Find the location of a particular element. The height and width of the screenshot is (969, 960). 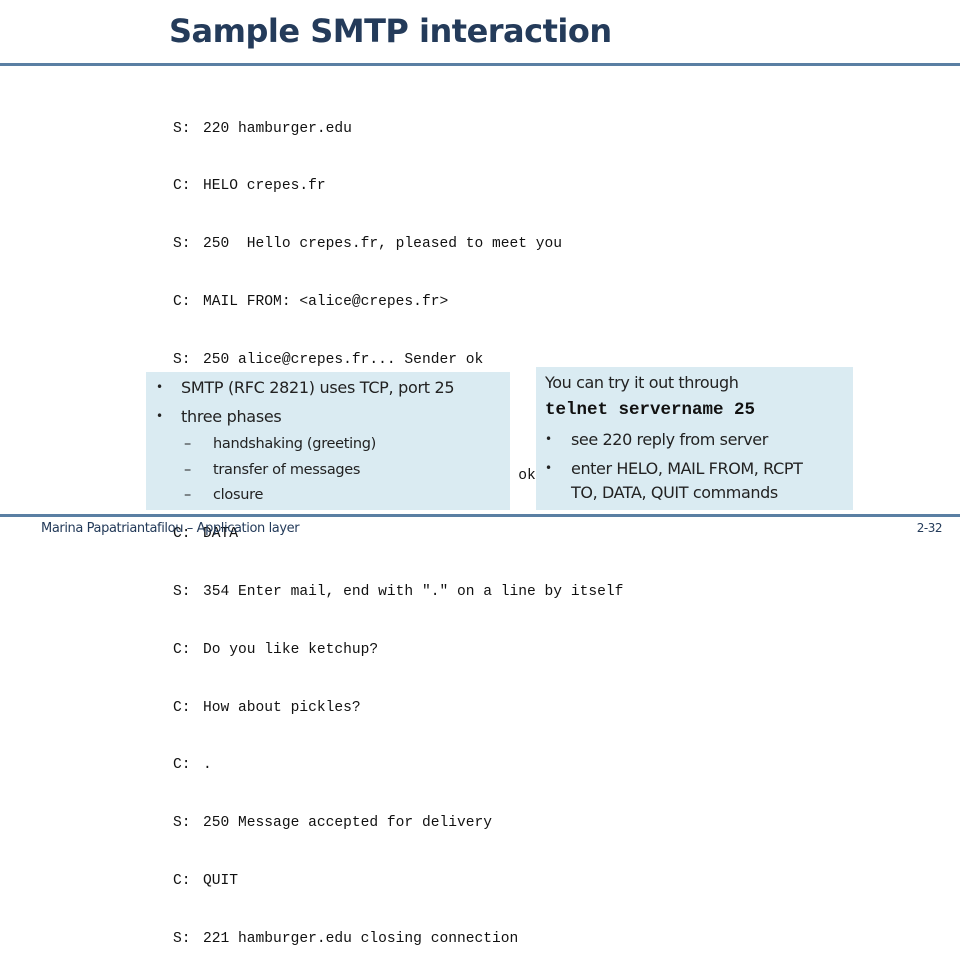

transcript-line: C: HELO crepes.fr is located at coordinates (398, 186).